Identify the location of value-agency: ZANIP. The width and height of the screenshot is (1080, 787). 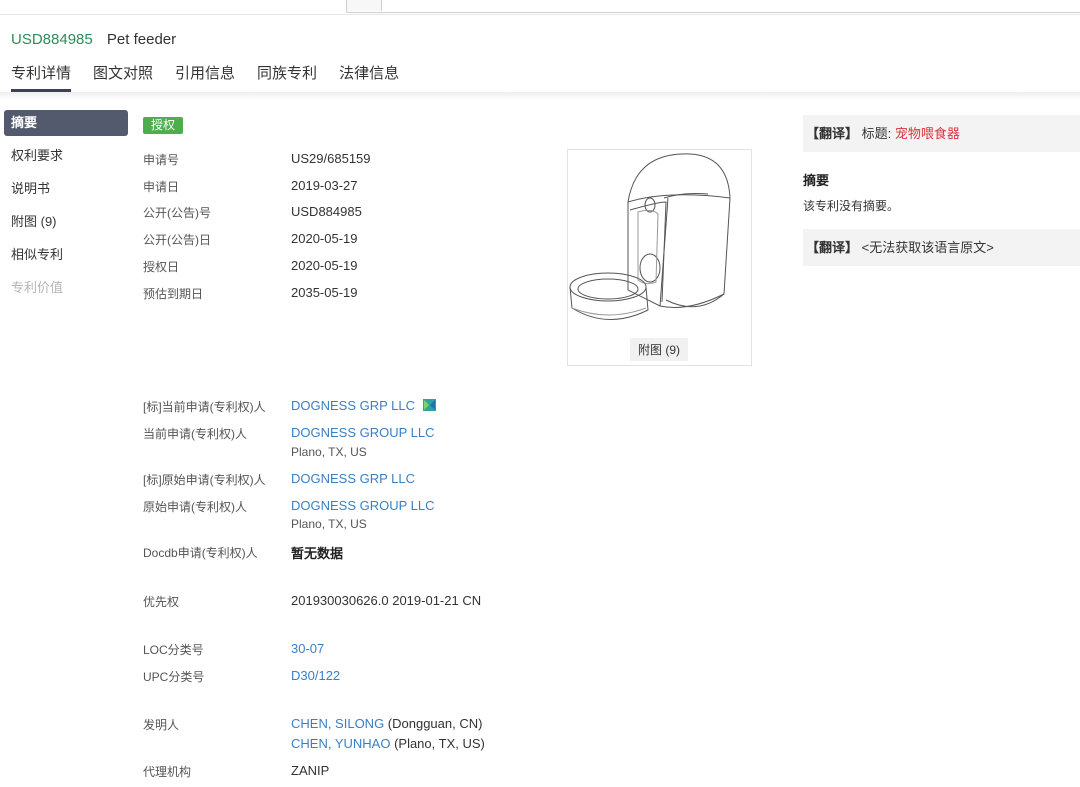
(310, 770).